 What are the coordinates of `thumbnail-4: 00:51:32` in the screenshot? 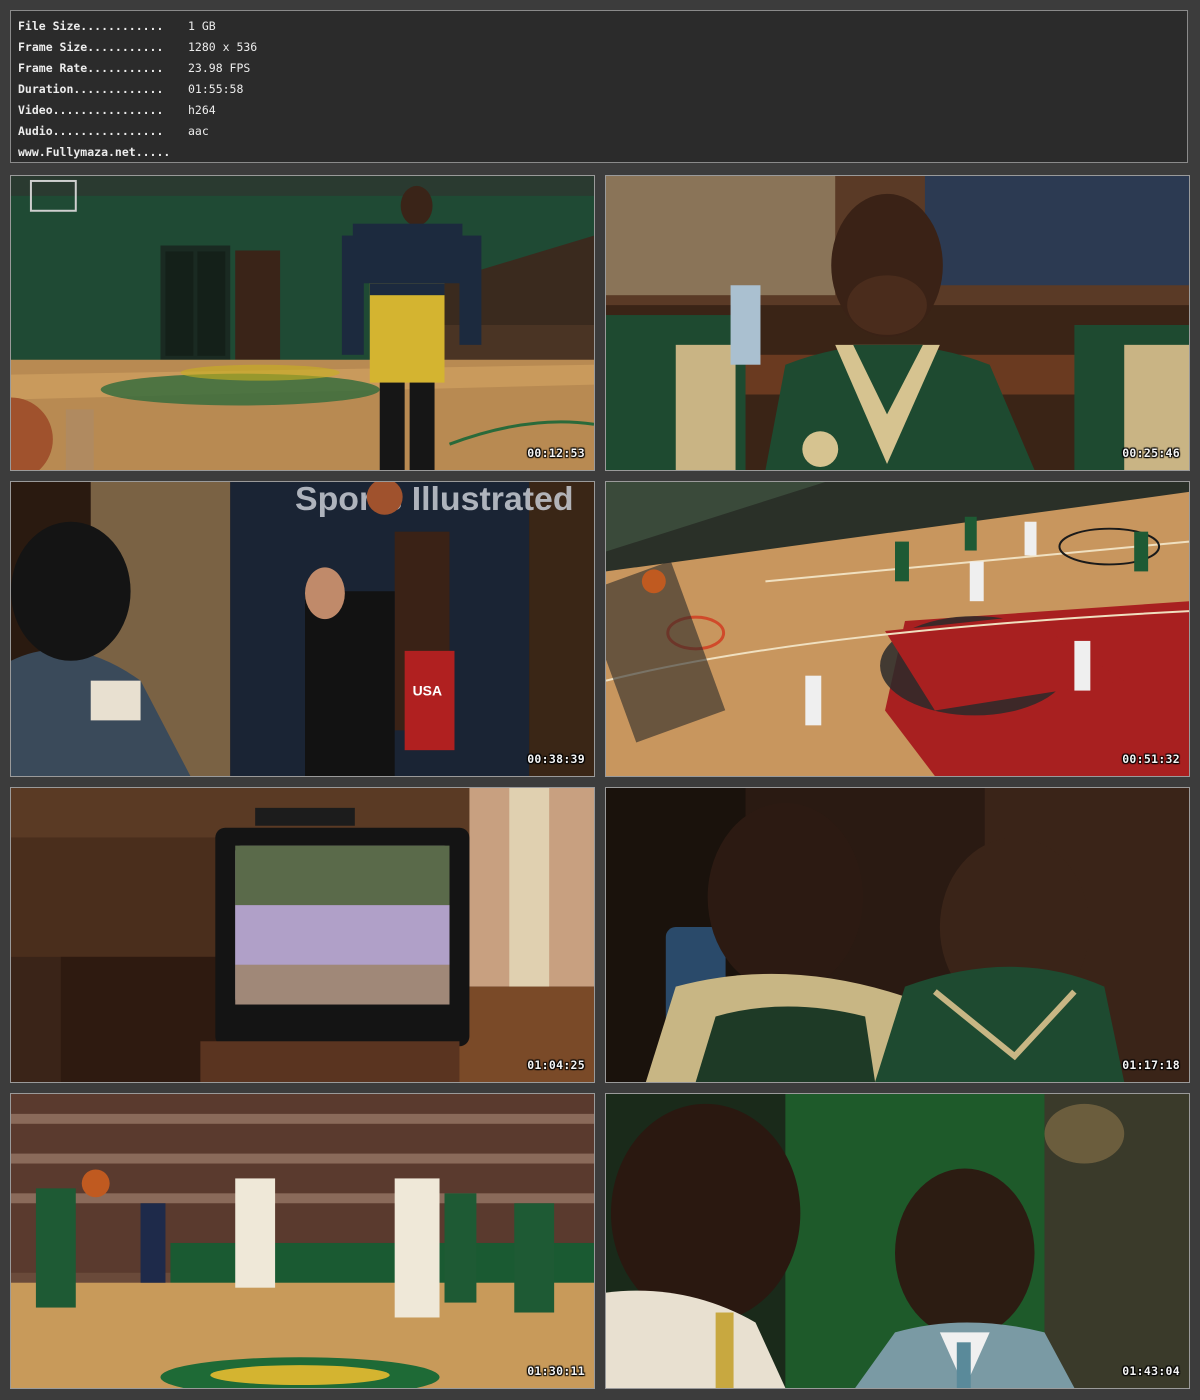 It's located at (897, 629).